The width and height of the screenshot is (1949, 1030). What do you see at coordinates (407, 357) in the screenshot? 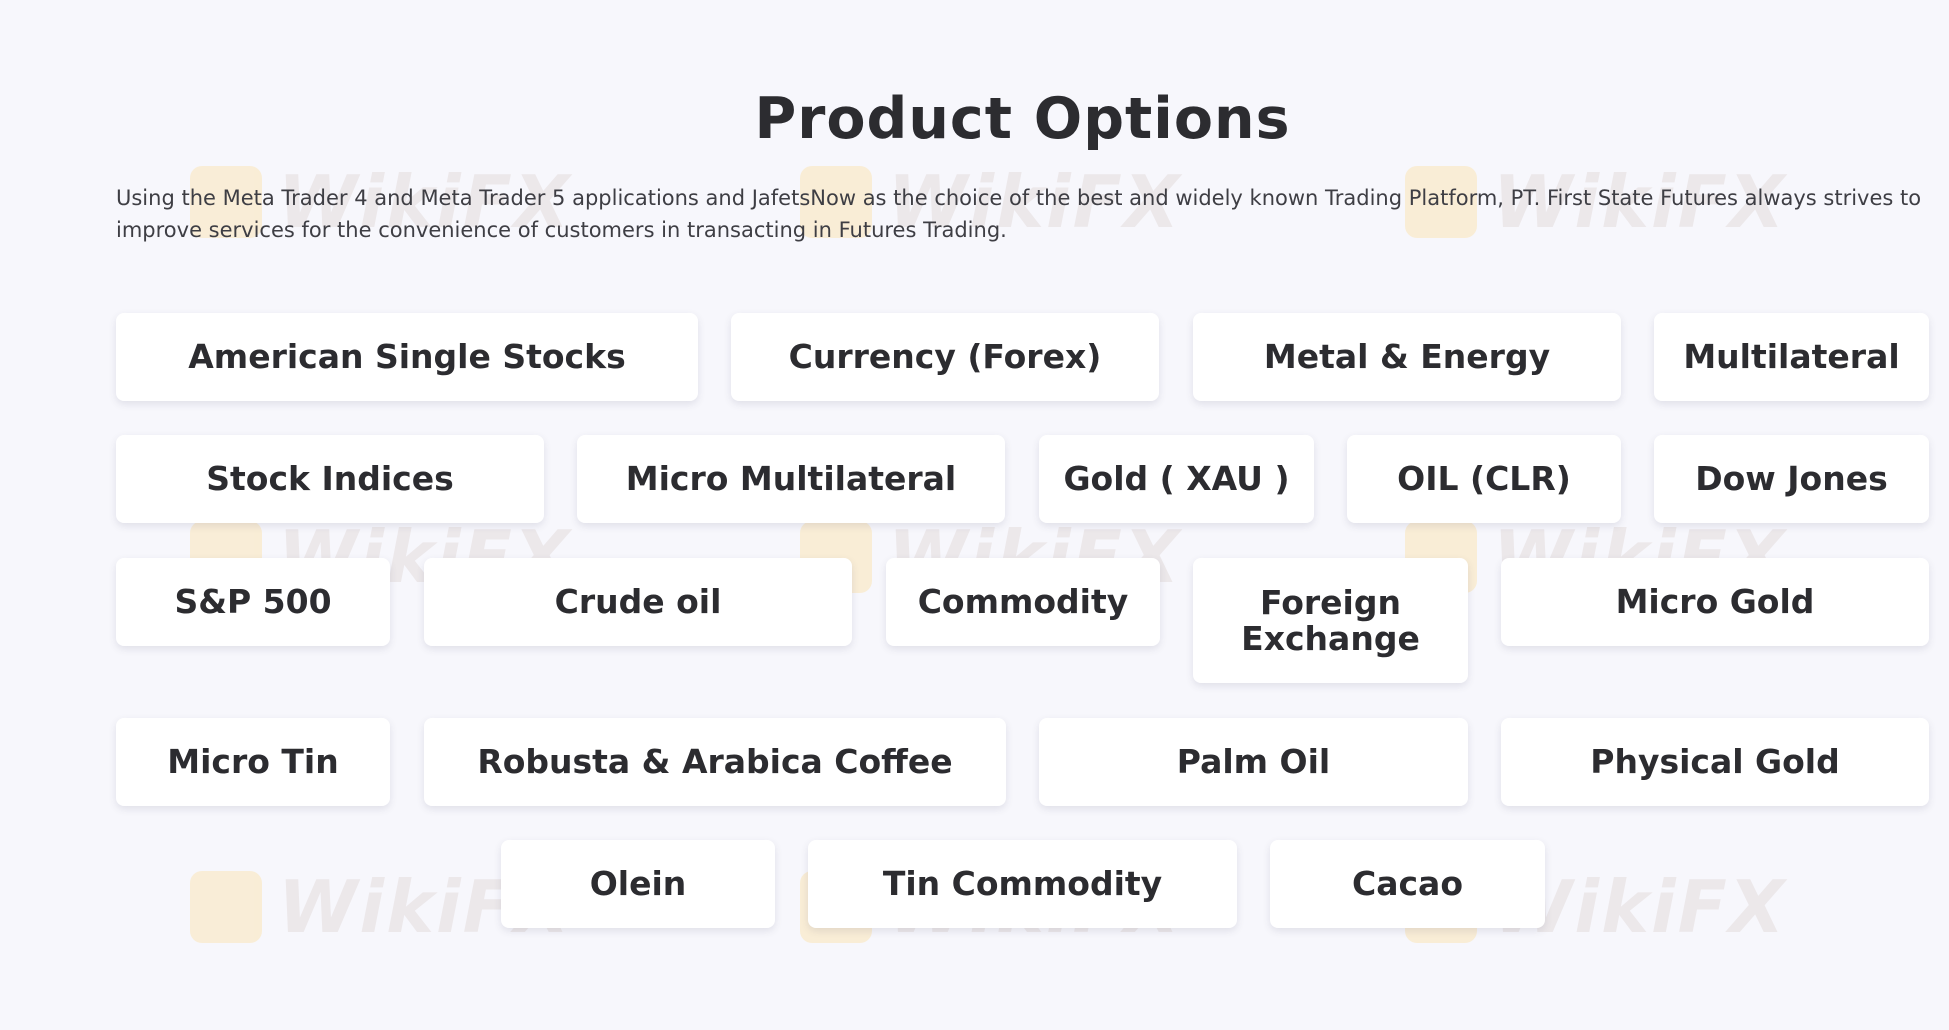
I see `product-option-american-single-stocks: American Single Stocks` at bounding box center [407, 357].